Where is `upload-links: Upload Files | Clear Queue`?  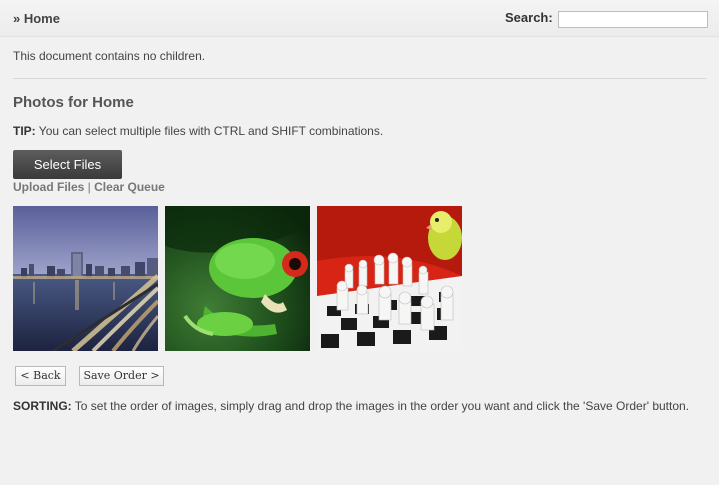
upload-links: Upload Files | Clear Queue is located at coordinates (89, 187).